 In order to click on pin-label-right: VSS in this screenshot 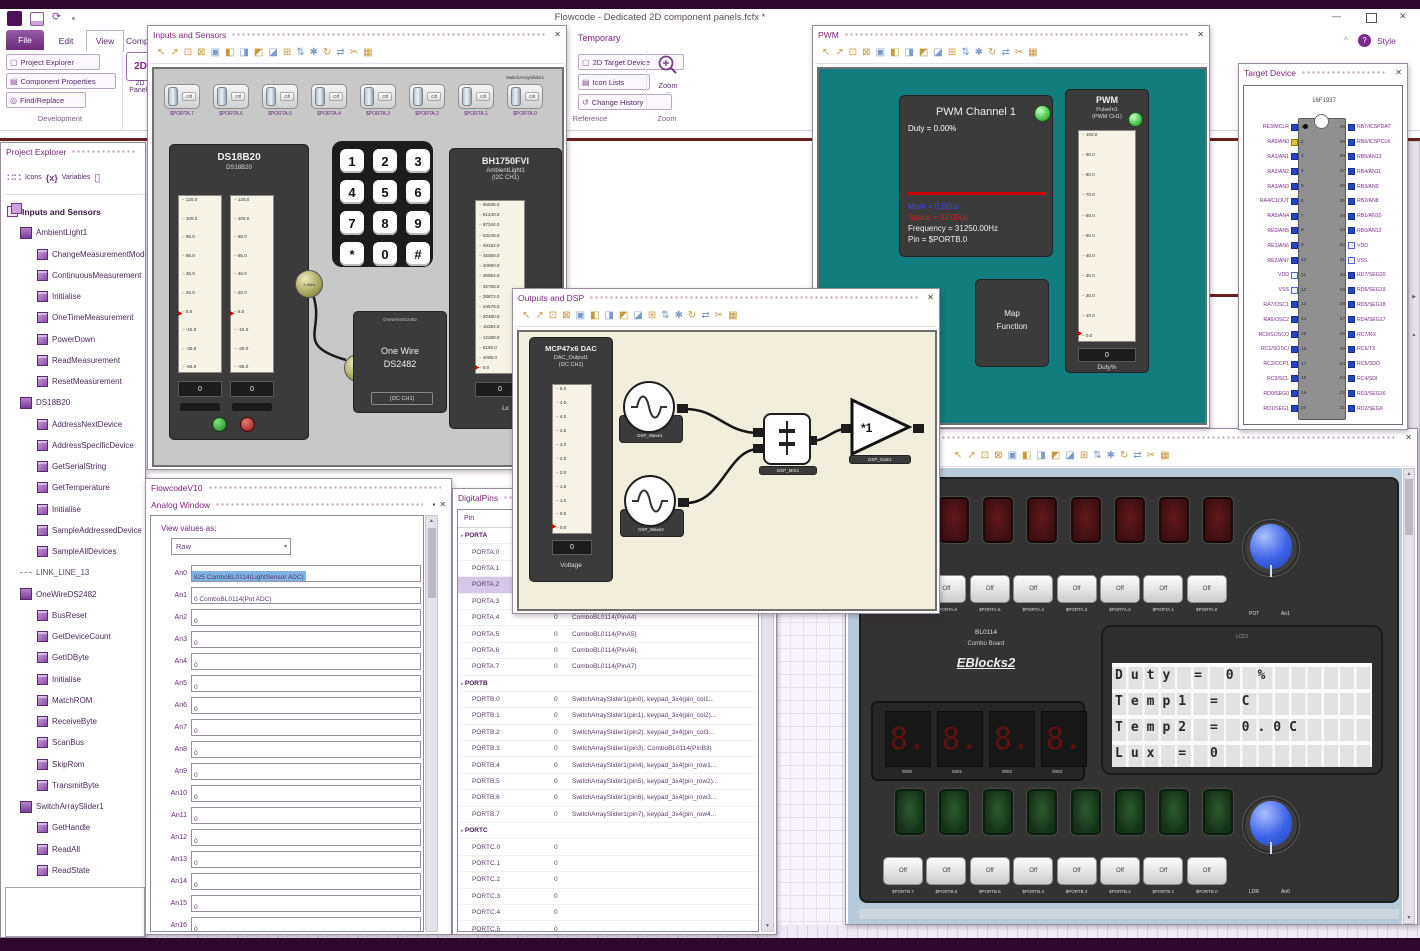, I will do `click(1376, 261)`.